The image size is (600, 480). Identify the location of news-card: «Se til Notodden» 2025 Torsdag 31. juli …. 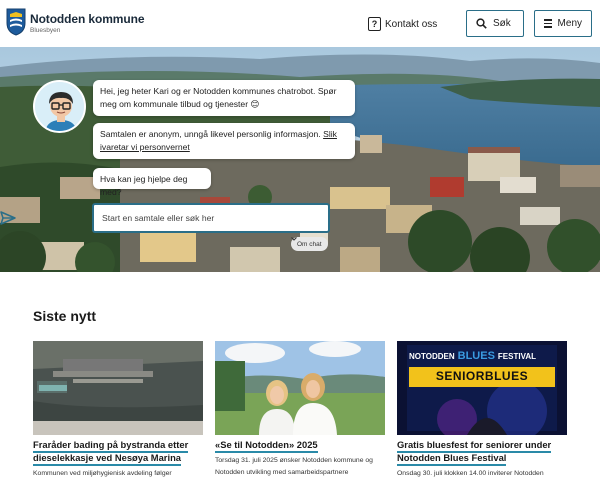
(300, 410).